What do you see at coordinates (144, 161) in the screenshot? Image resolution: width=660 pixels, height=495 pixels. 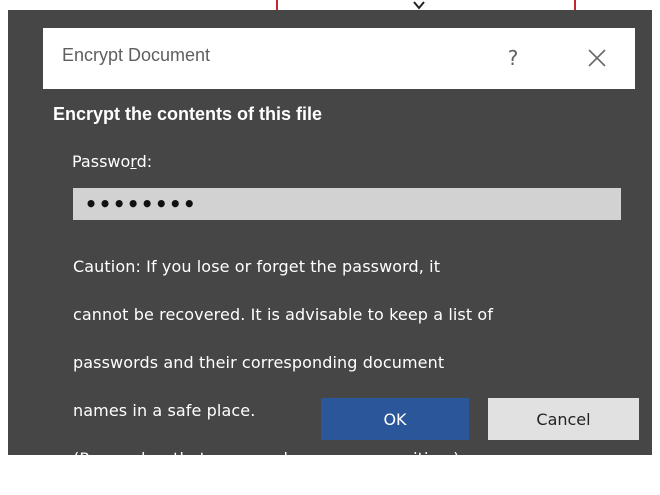 I see `password-label-suffix: d:` at bounding box center [144, 161].